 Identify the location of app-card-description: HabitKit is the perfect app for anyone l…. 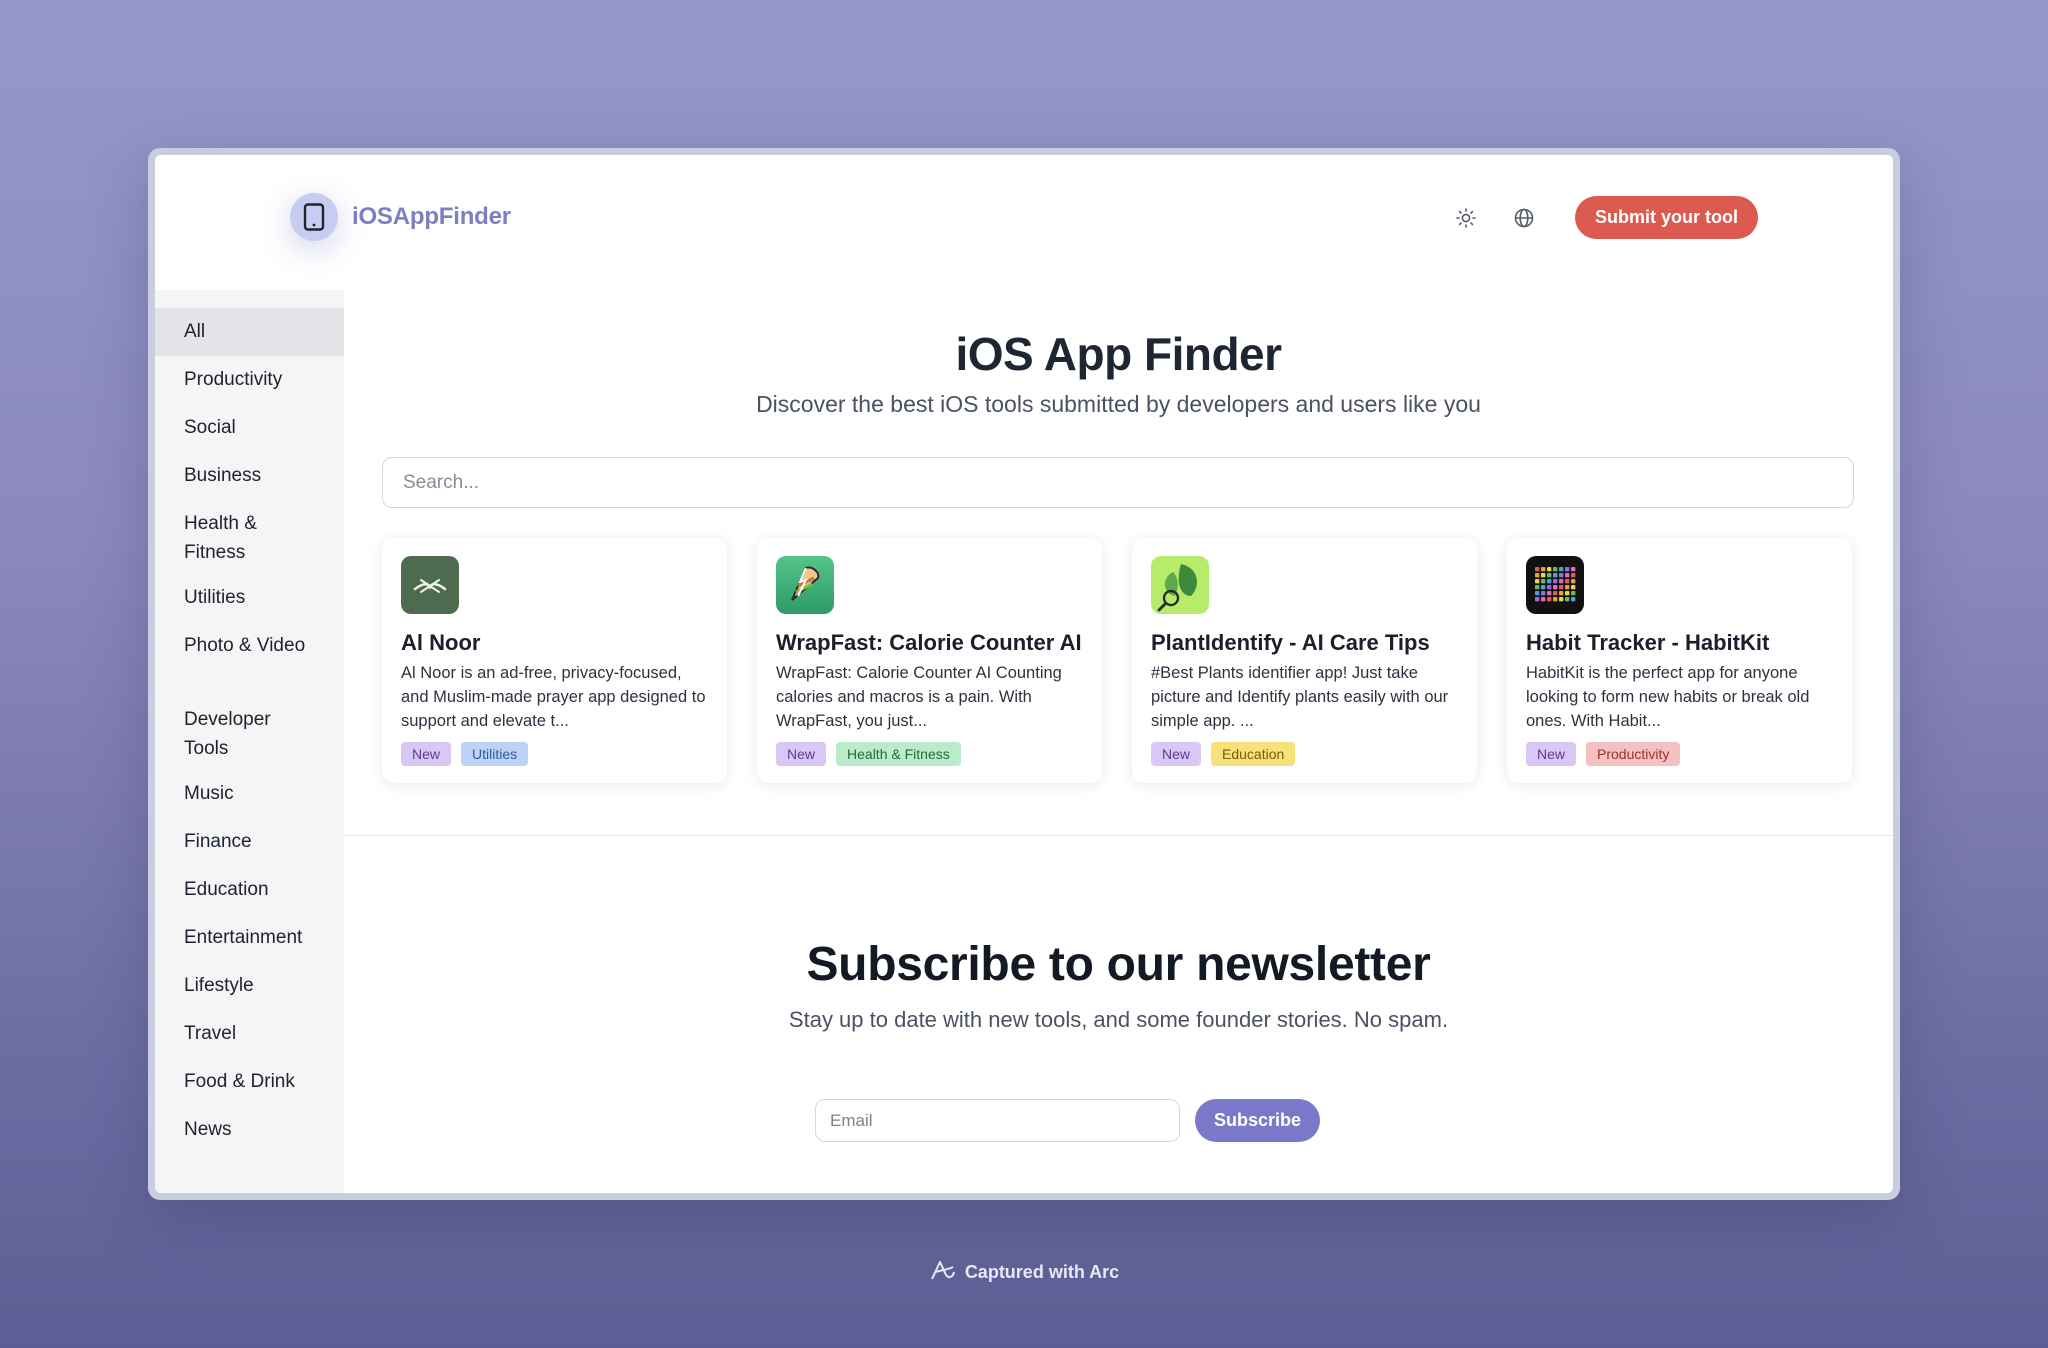
(1668, 697).